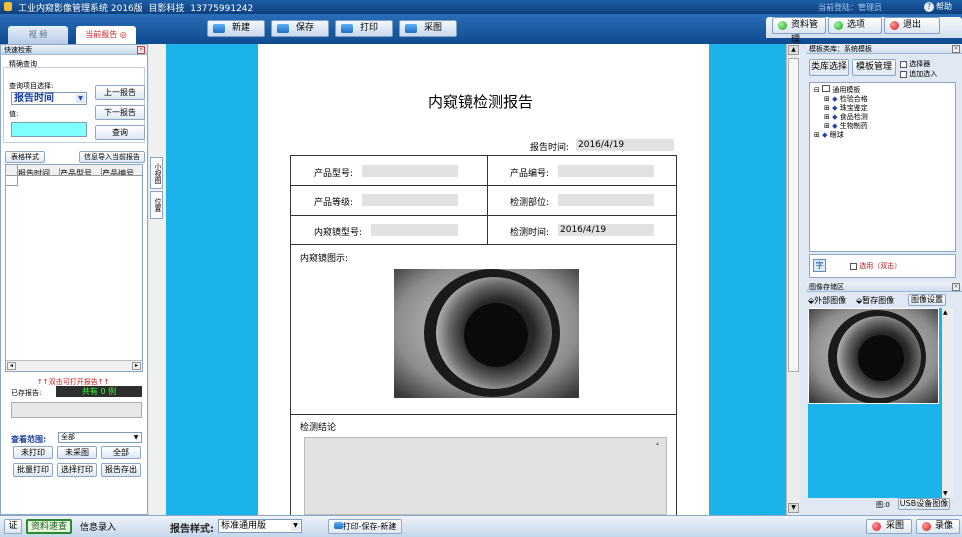 The width and height of the screenshot is (962, 537). Describe the element at coordinates (929, 7) in the screenshot. I see `help-icon: ?` at that location.